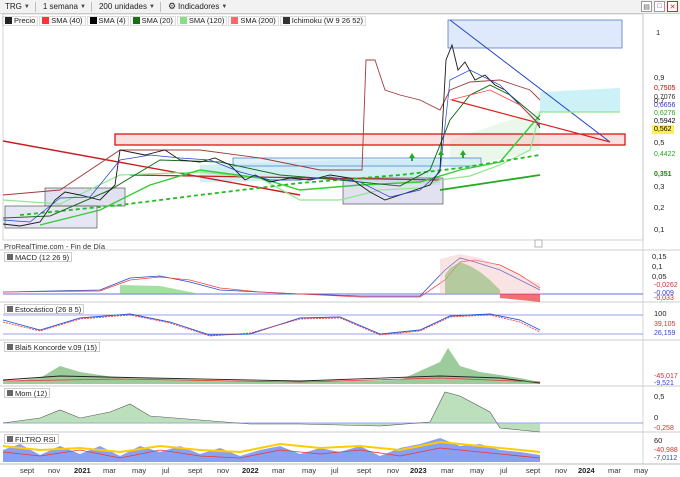  What do you see at coordinates (55, 246) in the screenshot?
I see `provider-footer: ProRealTime.com - Fin de Día` at bounding box center [55, 246].